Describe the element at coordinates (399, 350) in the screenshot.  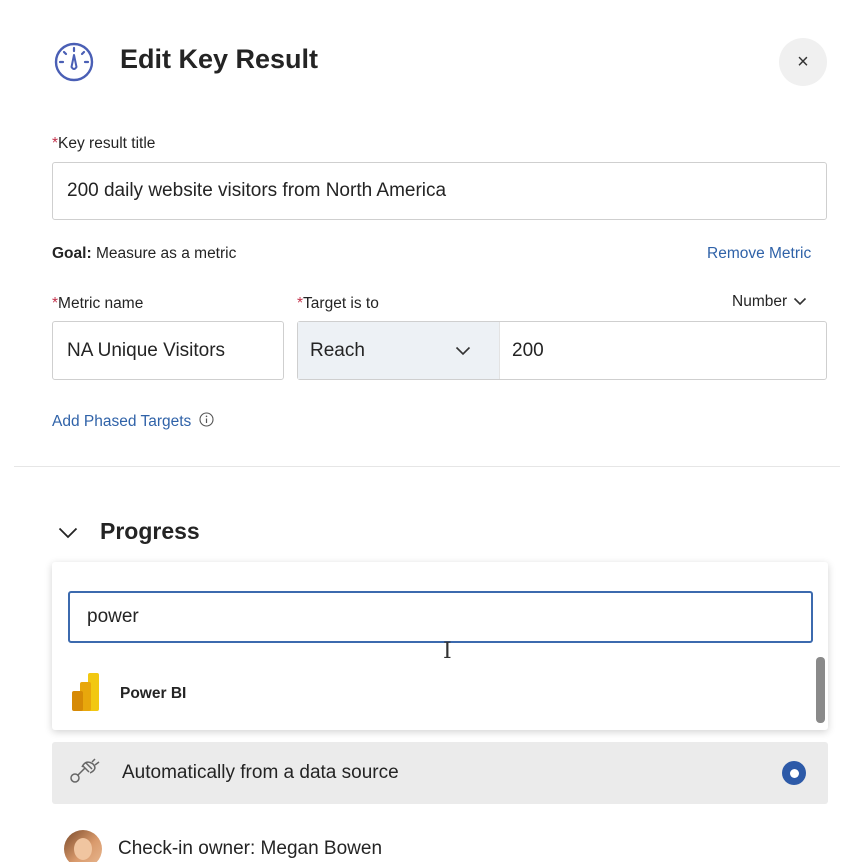
I see `target-operator-select: Reach` at that location.